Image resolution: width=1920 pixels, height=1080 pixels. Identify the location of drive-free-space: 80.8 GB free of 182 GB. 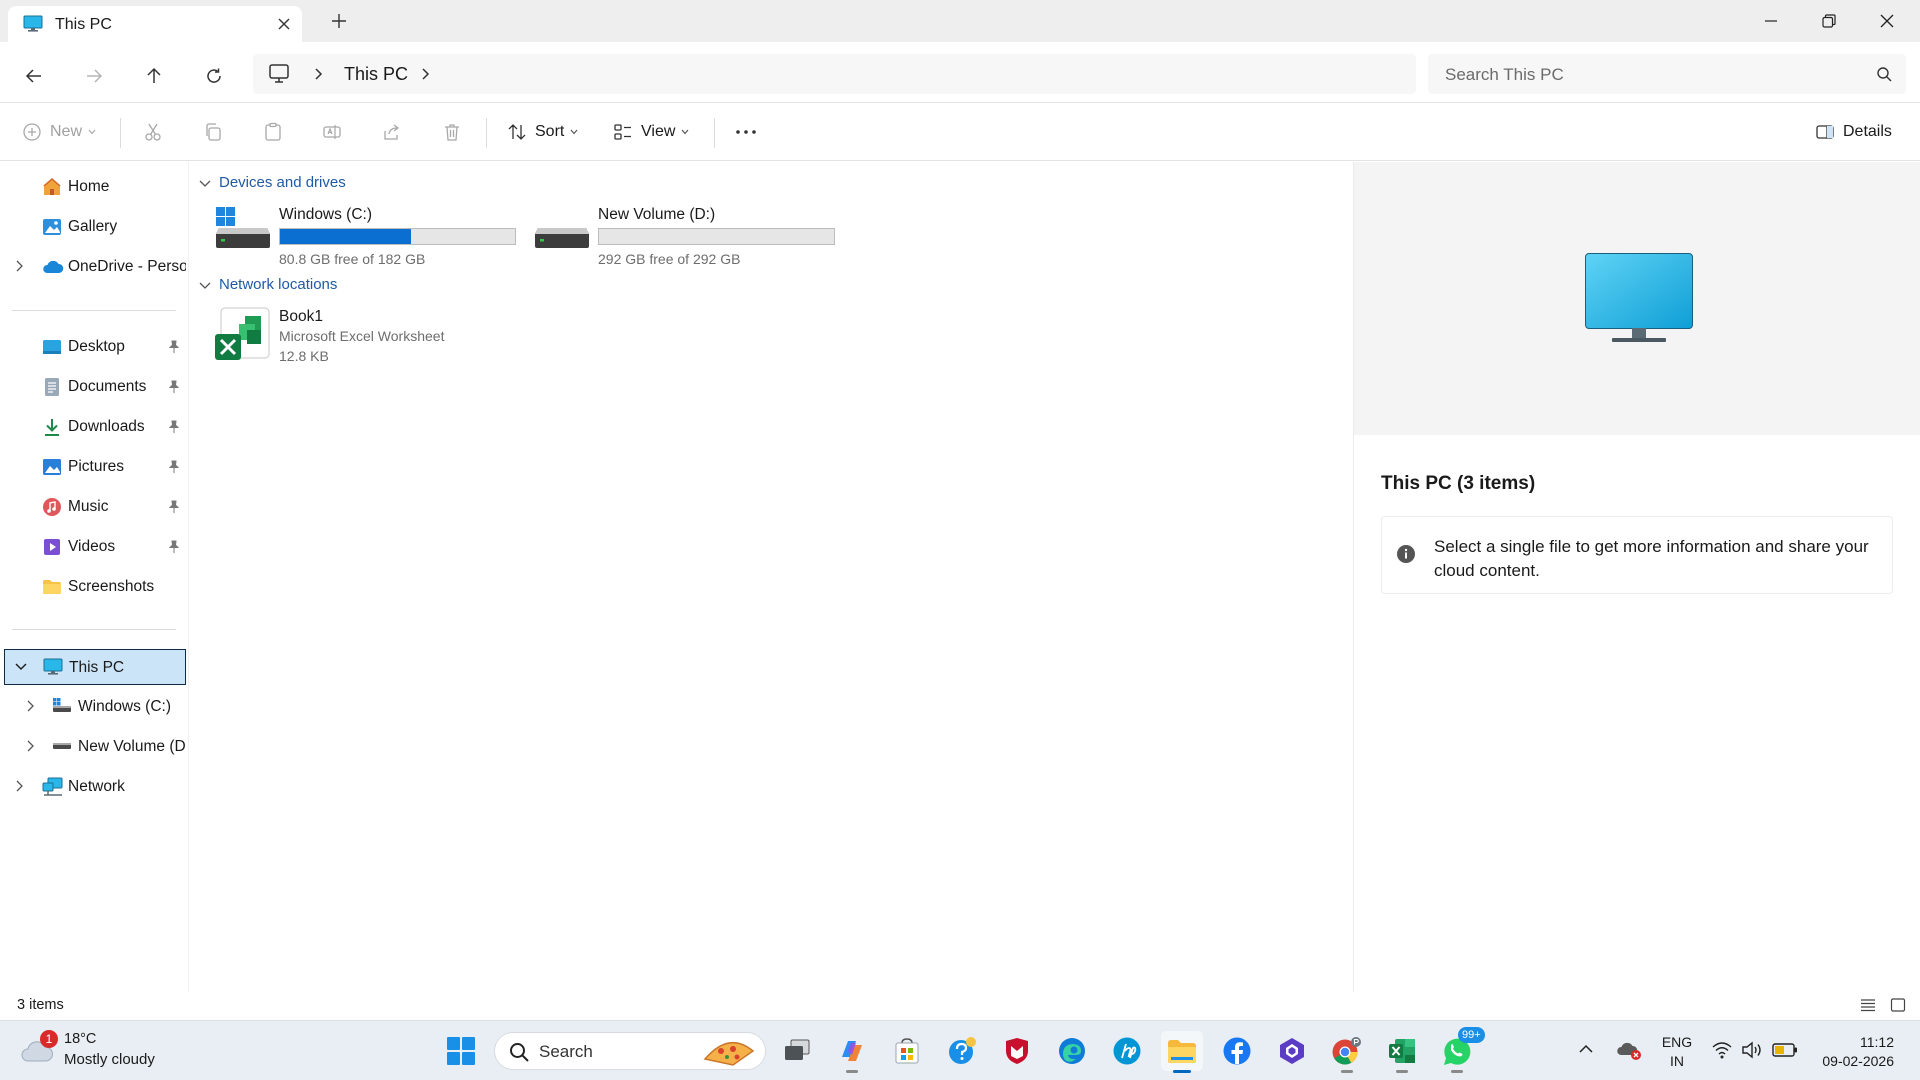
(352, 259).